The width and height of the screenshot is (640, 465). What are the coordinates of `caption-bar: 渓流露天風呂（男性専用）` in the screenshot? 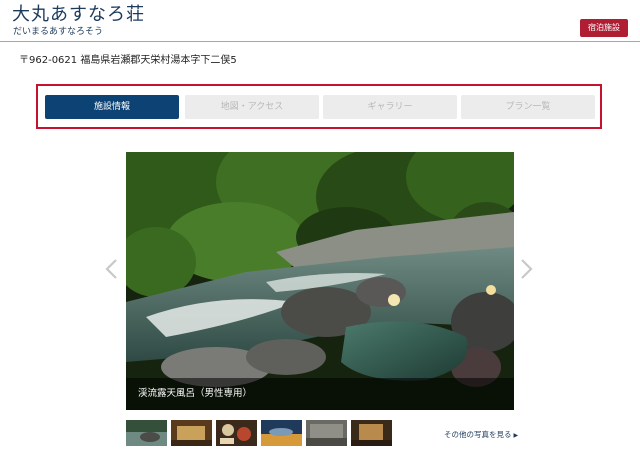 It's located at (320, 394).